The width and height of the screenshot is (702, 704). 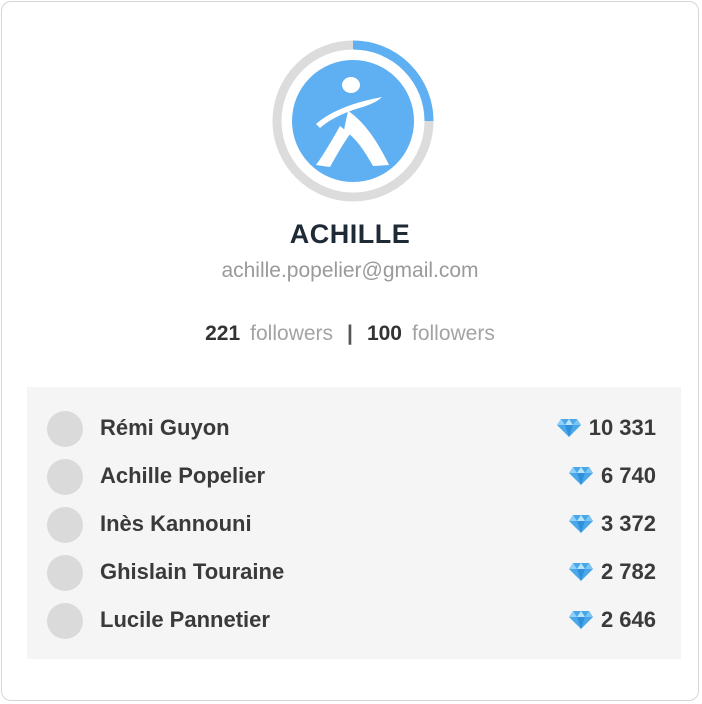 I want to click on user-name: Inès Kannouni, so click(x=176, y=523).